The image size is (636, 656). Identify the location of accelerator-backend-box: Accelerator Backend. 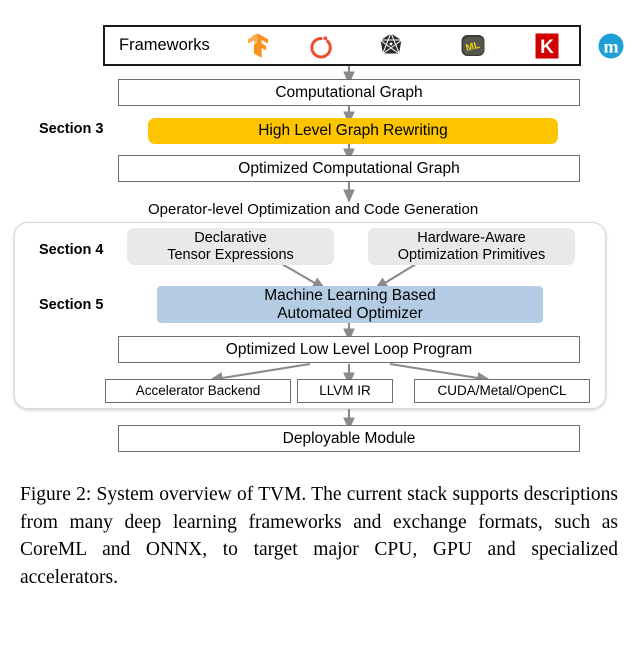
(198, 391).